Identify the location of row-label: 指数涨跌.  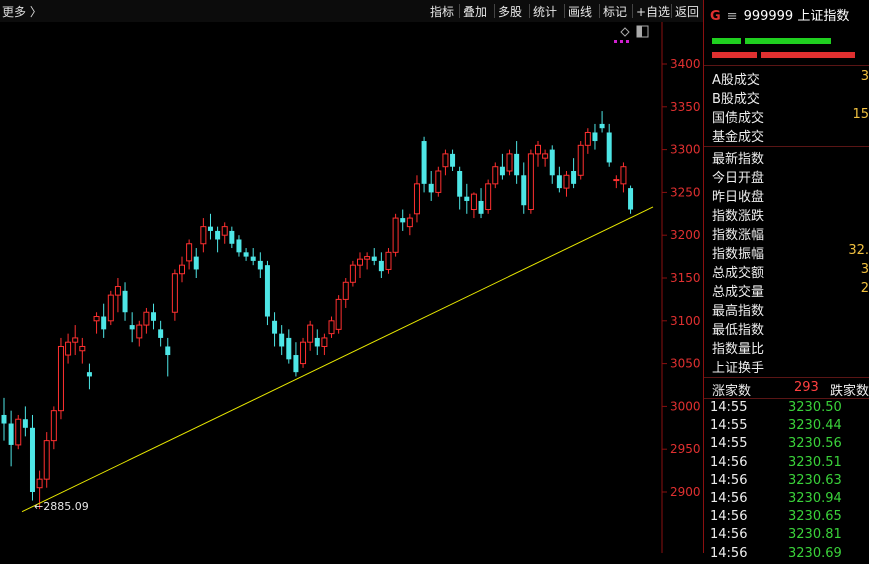
(738, 216).